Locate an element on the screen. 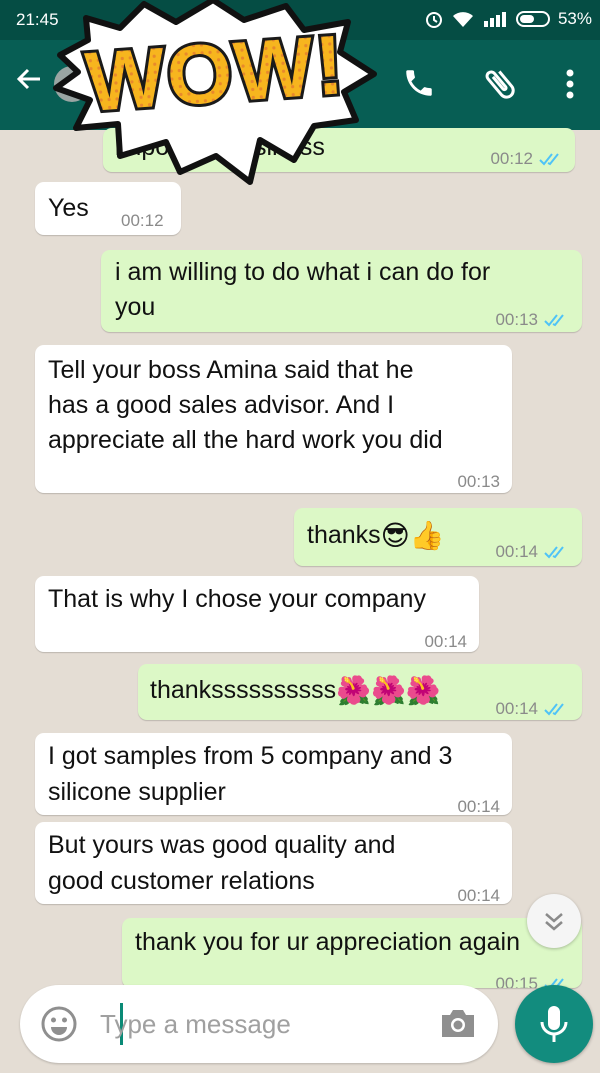 The width and height of the screenshot is (600, 1073). message-text: Yes is located at coordinates (68, 208).